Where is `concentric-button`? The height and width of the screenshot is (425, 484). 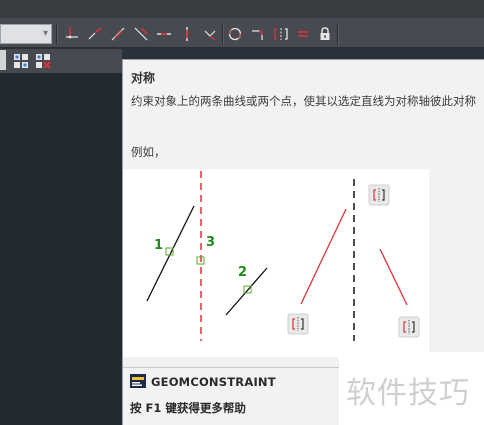 concentric-button is located at coordinates (118, 33).